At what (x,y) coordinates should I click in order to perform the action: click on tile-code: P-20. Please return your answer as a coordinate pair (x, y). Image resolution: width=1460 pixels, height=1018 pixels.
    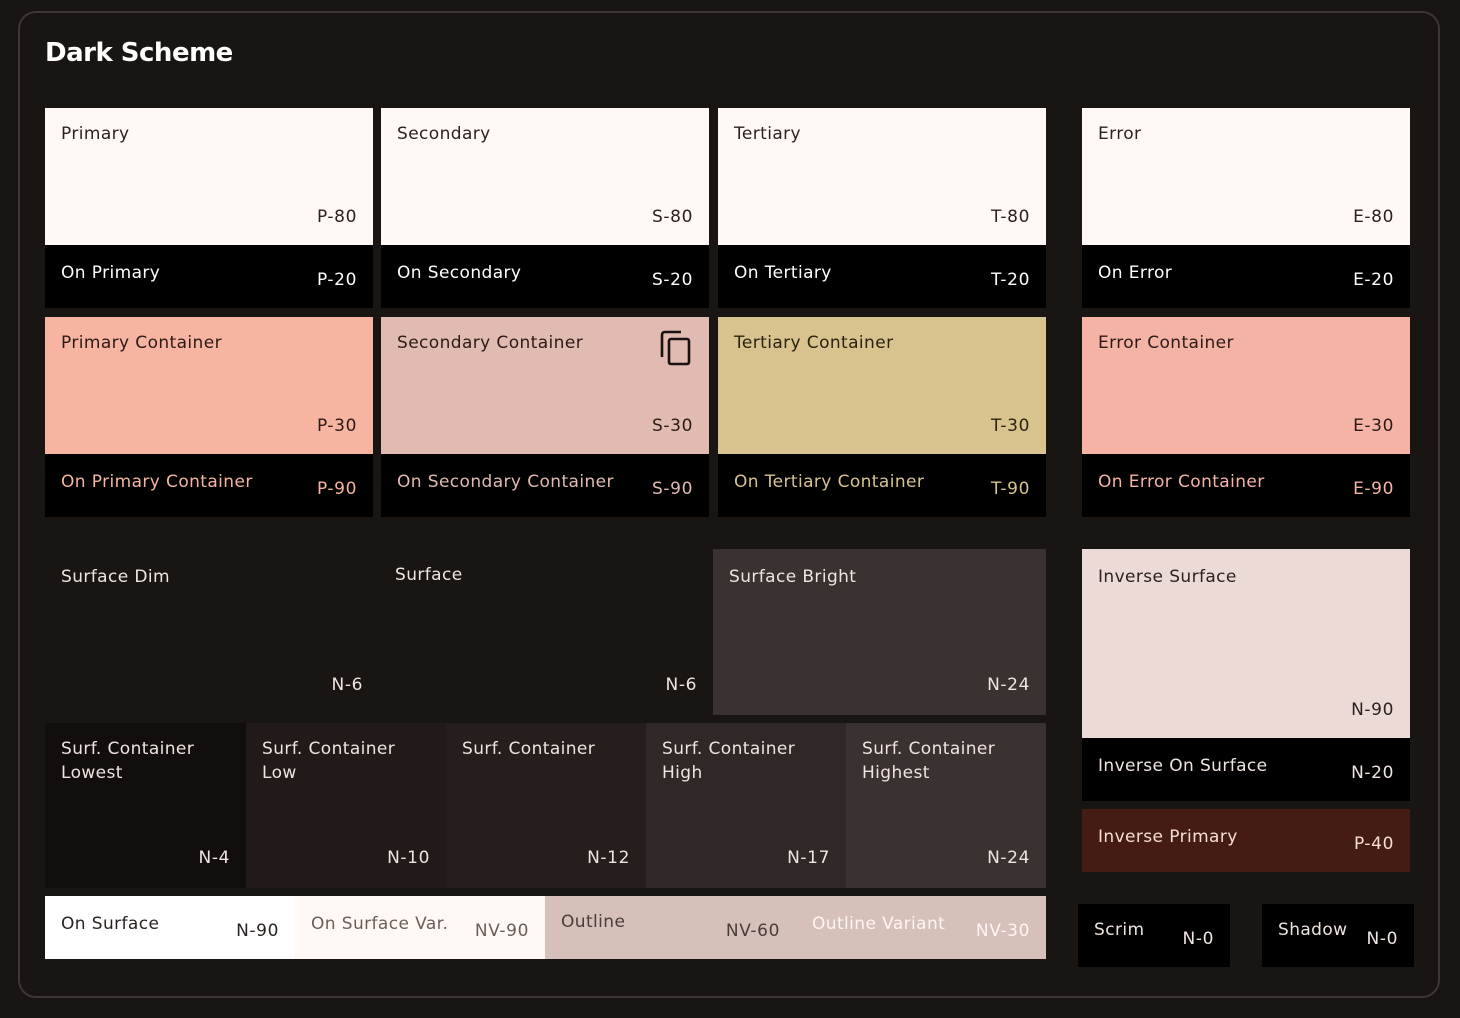
    Looking at the image, I should click on (336, 280).